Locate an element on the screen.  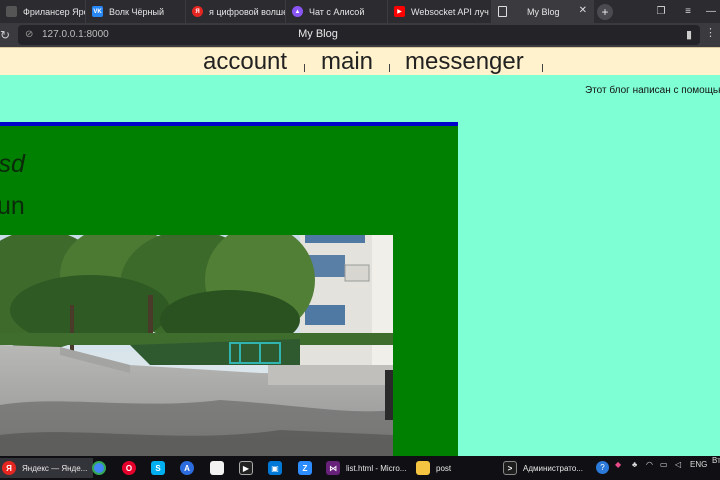
media-player-icon: ▶ is located at coordinates (246, 468).